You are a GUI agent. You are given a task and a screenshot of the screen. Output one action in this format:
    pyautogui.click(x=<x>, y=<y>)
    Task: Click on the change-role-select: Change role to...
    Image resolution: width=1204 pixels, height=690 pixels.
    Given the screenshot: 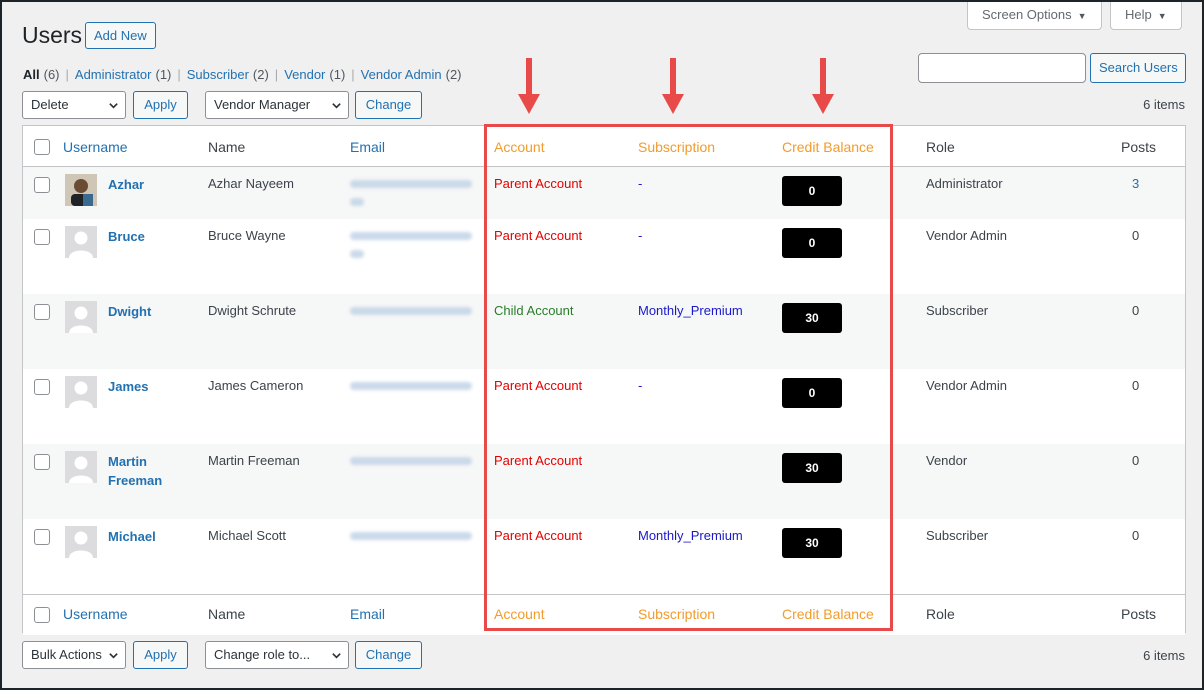 What is the action you would take?
    pyautogui.click(x=277, y=655)
    